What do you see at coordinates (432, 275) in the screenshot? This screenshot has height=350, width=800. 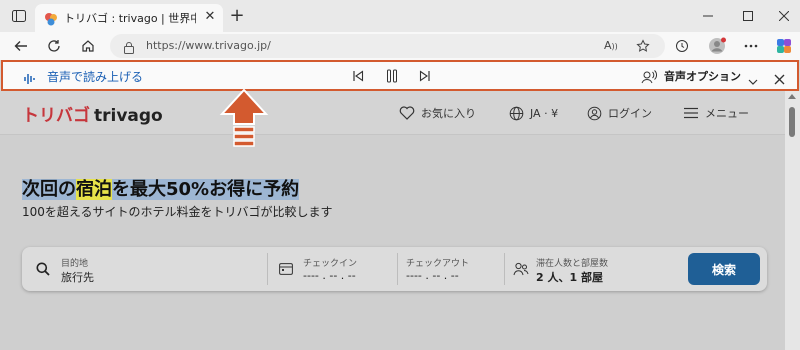 I see `checkout-value: ---- . -- . --` at bounding box center [432, 275].